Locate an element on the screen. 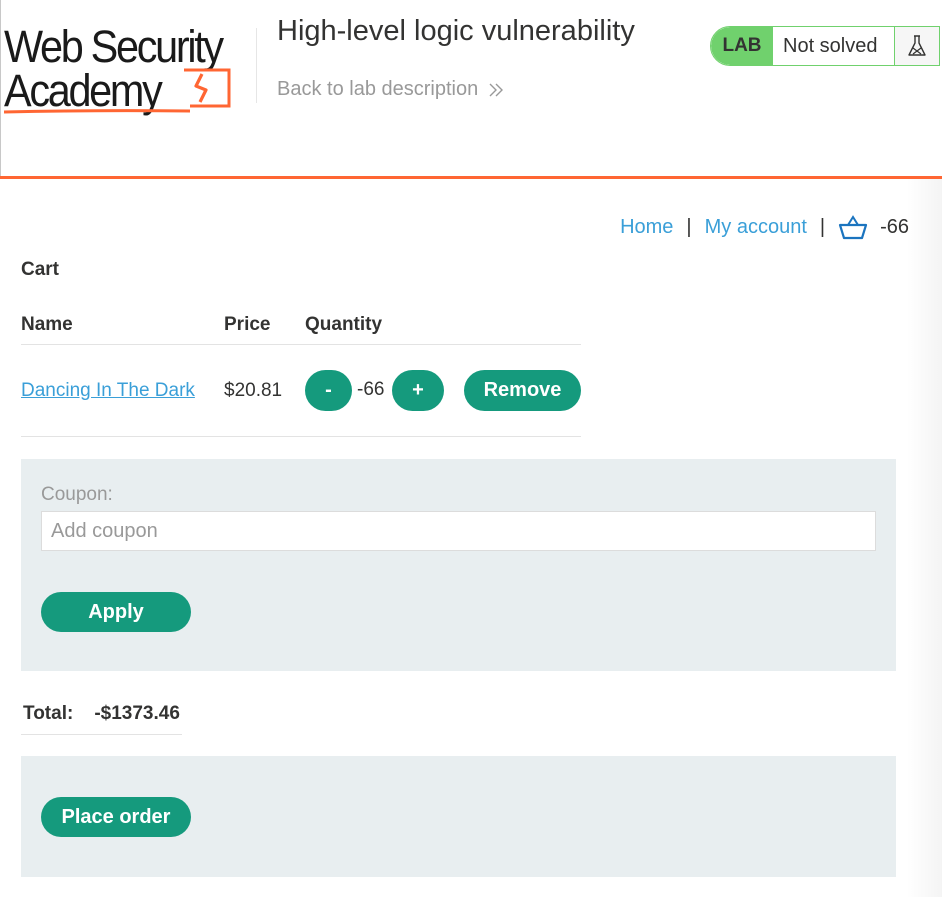 The width and height of the screenshot is (942, 897). lab-status-widget: LAB Not solved is located at coordinates (825, 46).